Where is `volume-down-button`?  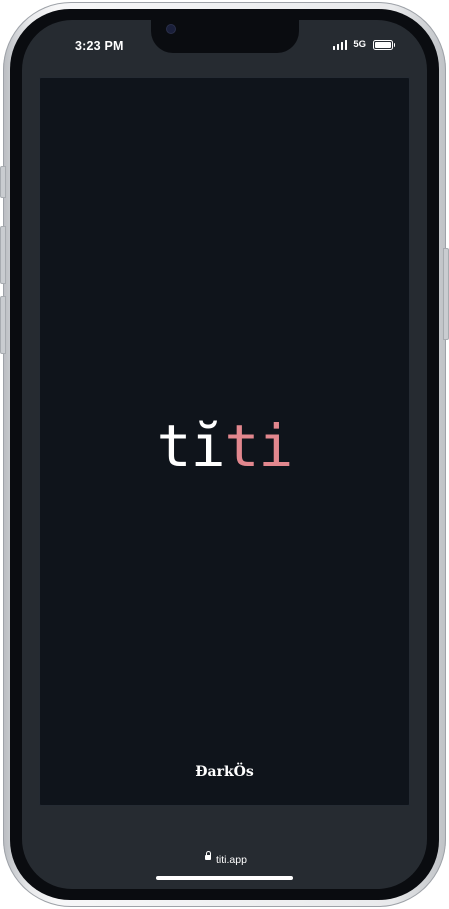
volume-down-button is located at coordinates (3, 325).